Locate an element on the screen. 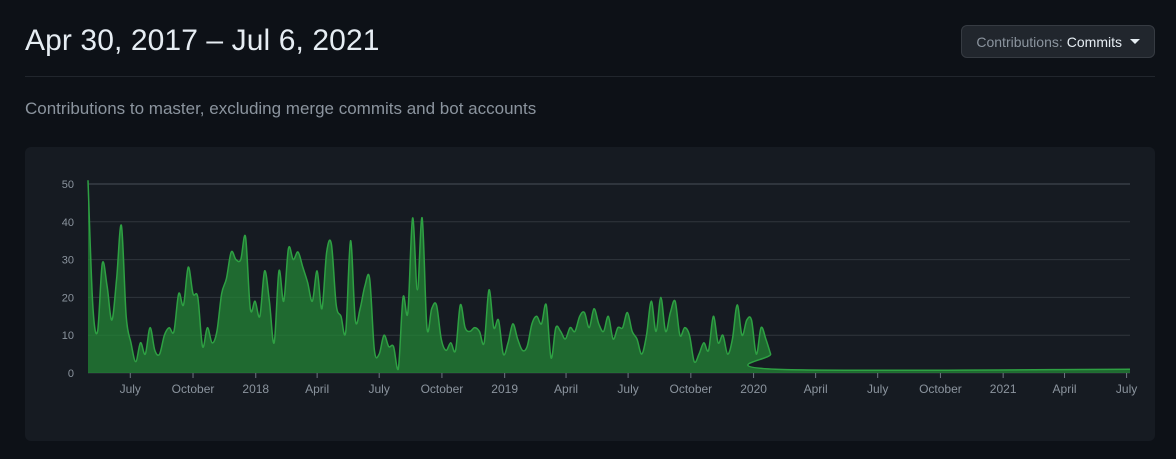 The height and width of the screenshot is (459, 1176). contributions-dropdown-button: Contributions: Commits is located at coordinates (1058, 41).